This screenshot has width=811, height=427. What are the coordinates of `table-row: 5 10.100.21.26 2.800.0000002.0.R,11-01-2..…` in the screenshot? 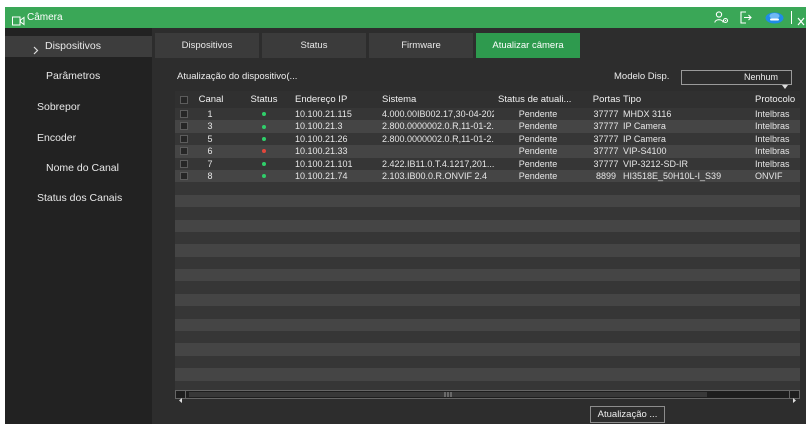 It's located at (487, 139).